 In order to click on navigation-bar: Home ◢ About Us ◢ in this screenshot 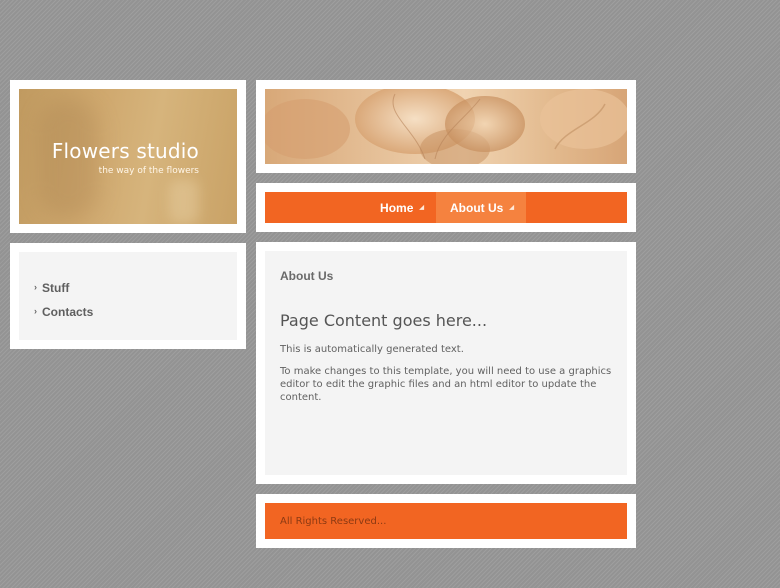, I will do `click(446, 207)`.